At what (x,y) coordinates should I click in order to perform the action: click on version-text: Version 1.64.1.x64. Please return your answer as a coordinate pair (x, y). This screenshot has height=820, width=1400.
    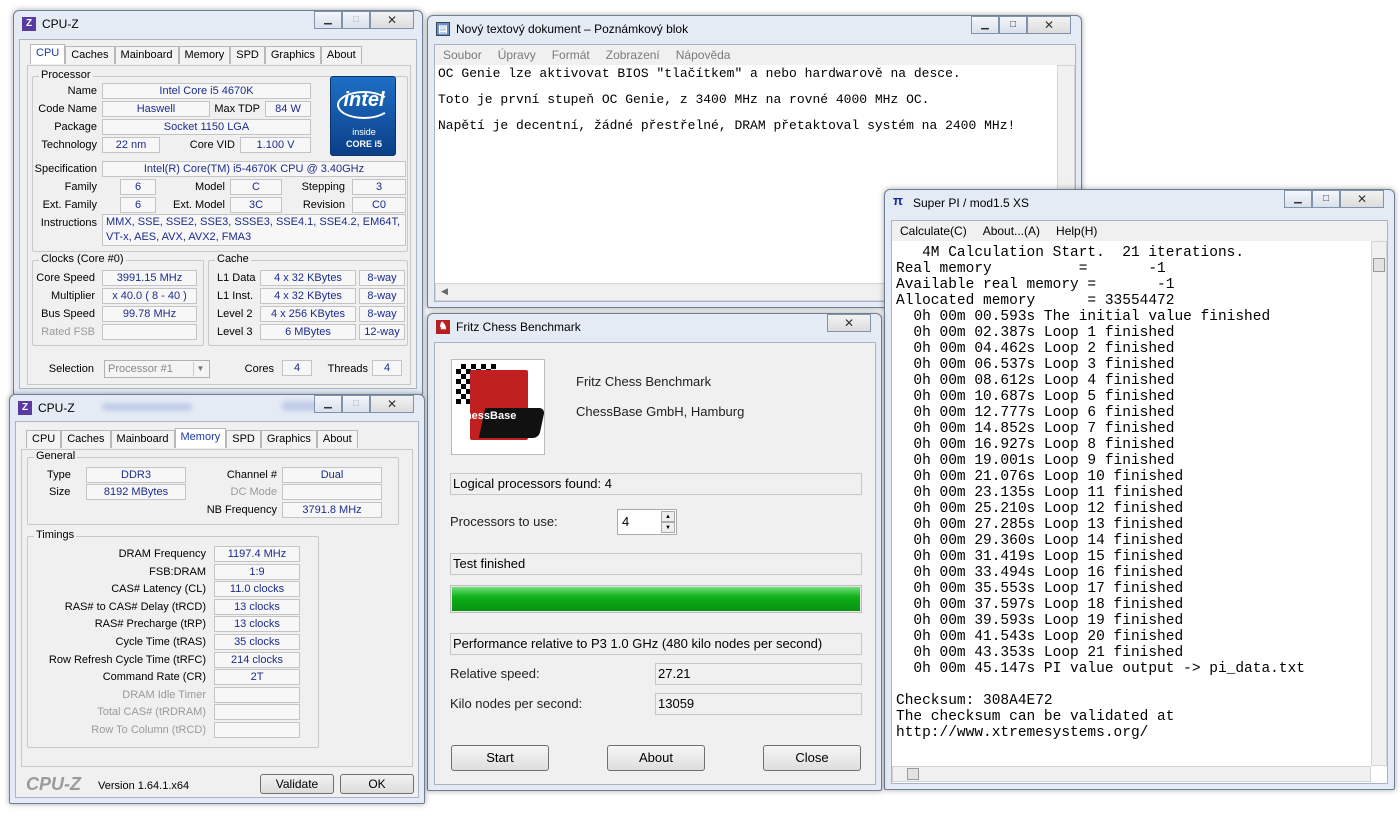
    Looking at the image, I should click on (144, 786).